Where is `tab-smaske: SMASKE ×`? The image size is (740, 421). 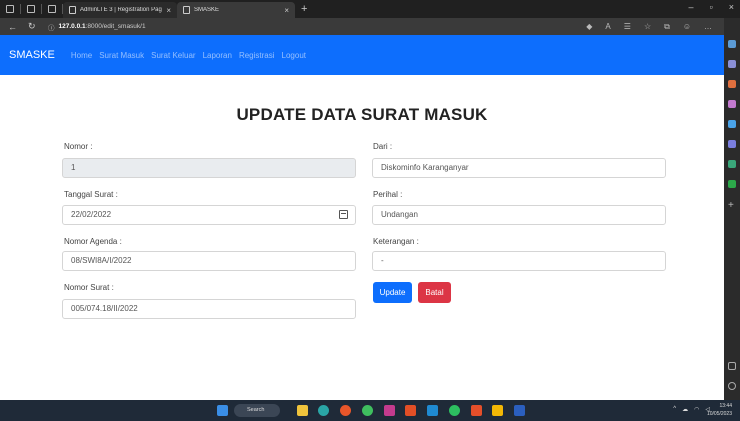 tab-smaske: SMASKE × is located at coordinates (236, 10).